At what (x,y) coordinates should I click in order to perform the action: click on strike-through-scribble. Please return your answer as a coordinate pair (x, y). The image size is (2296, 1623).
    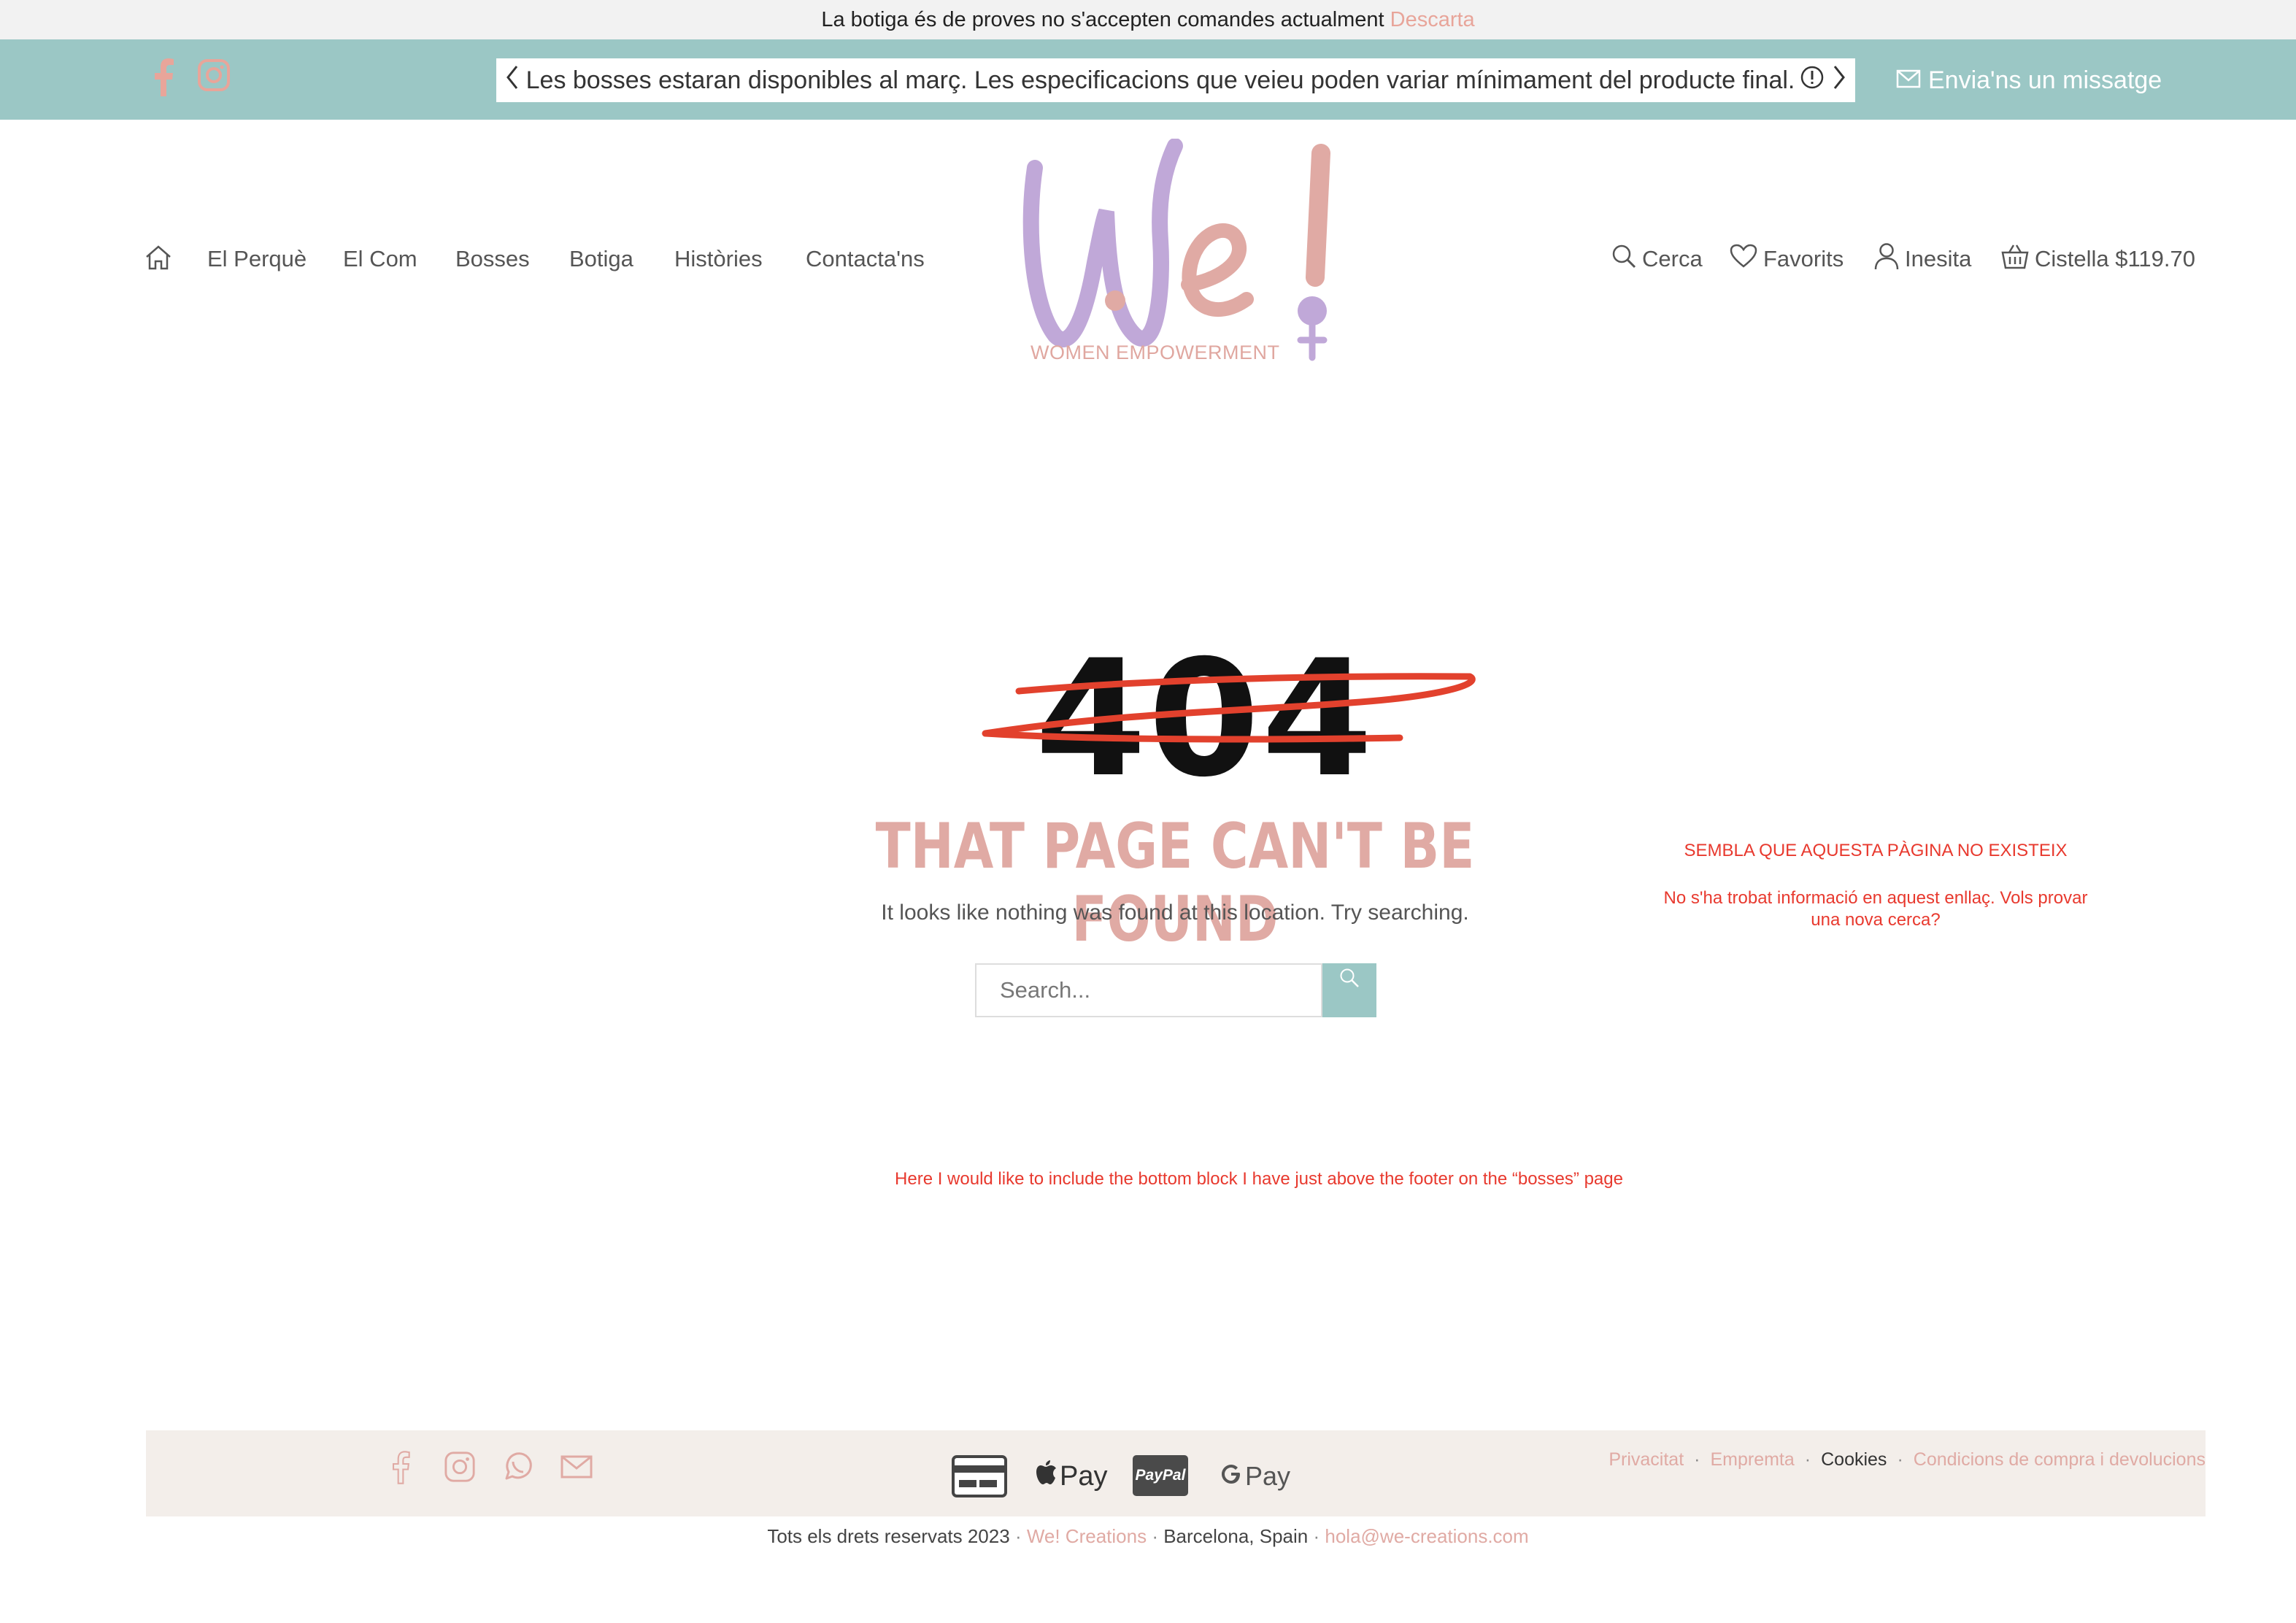
    Looking at the image, I should click on (1229, 708).